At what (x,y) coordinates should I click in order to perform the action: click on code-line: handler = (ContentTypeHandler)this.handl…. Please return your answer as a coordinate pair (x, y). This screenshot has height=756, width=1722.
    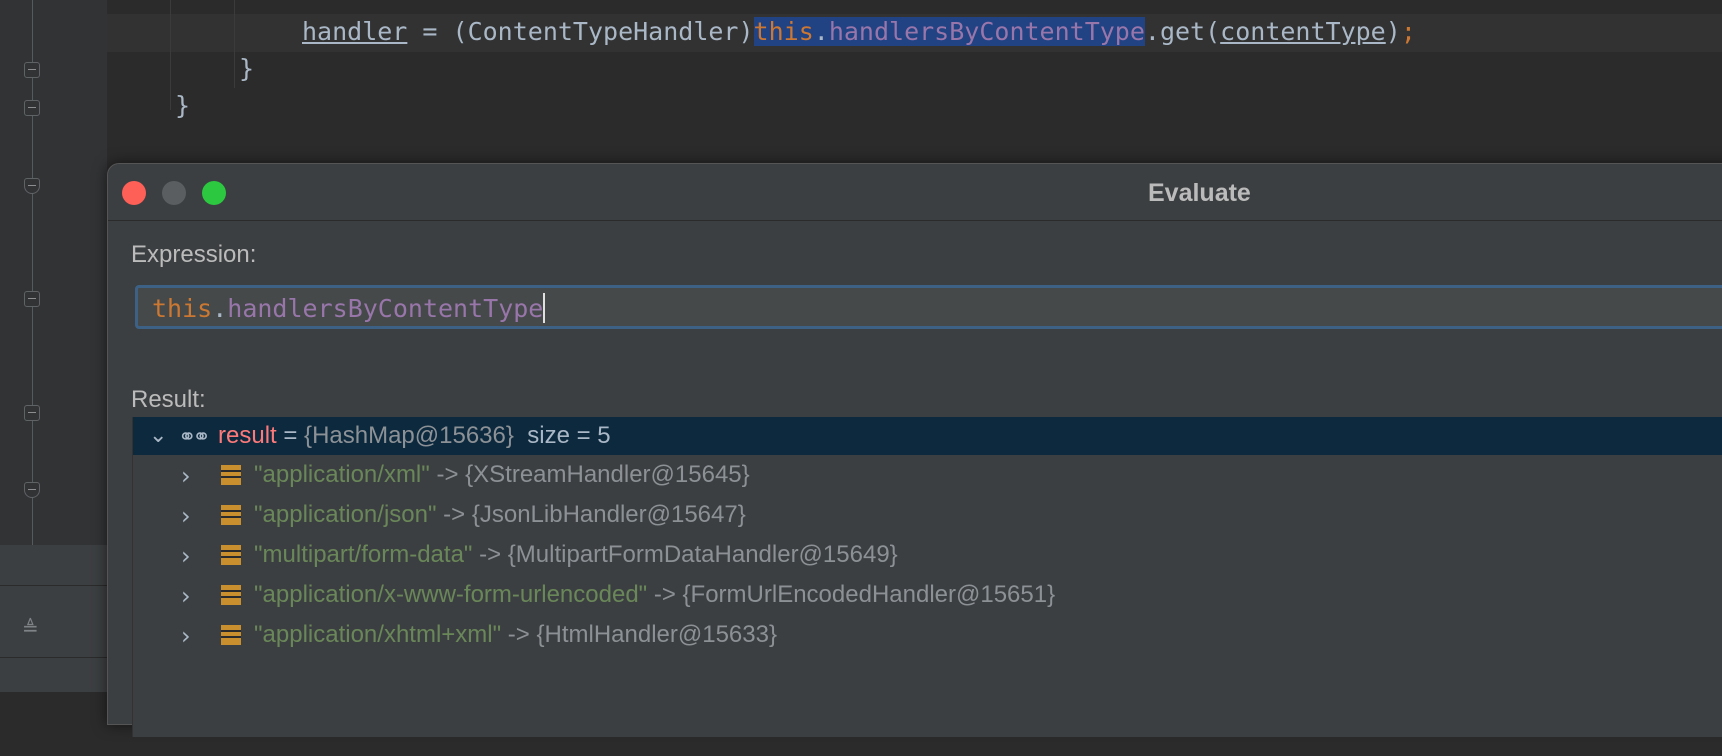
    Looking at the image, I should click on (859, 31).